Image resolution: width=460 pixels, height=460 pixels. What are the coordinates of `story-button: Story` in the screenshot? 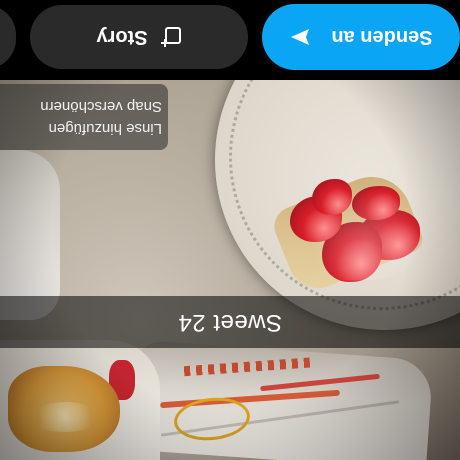 It's located at (139, 37).